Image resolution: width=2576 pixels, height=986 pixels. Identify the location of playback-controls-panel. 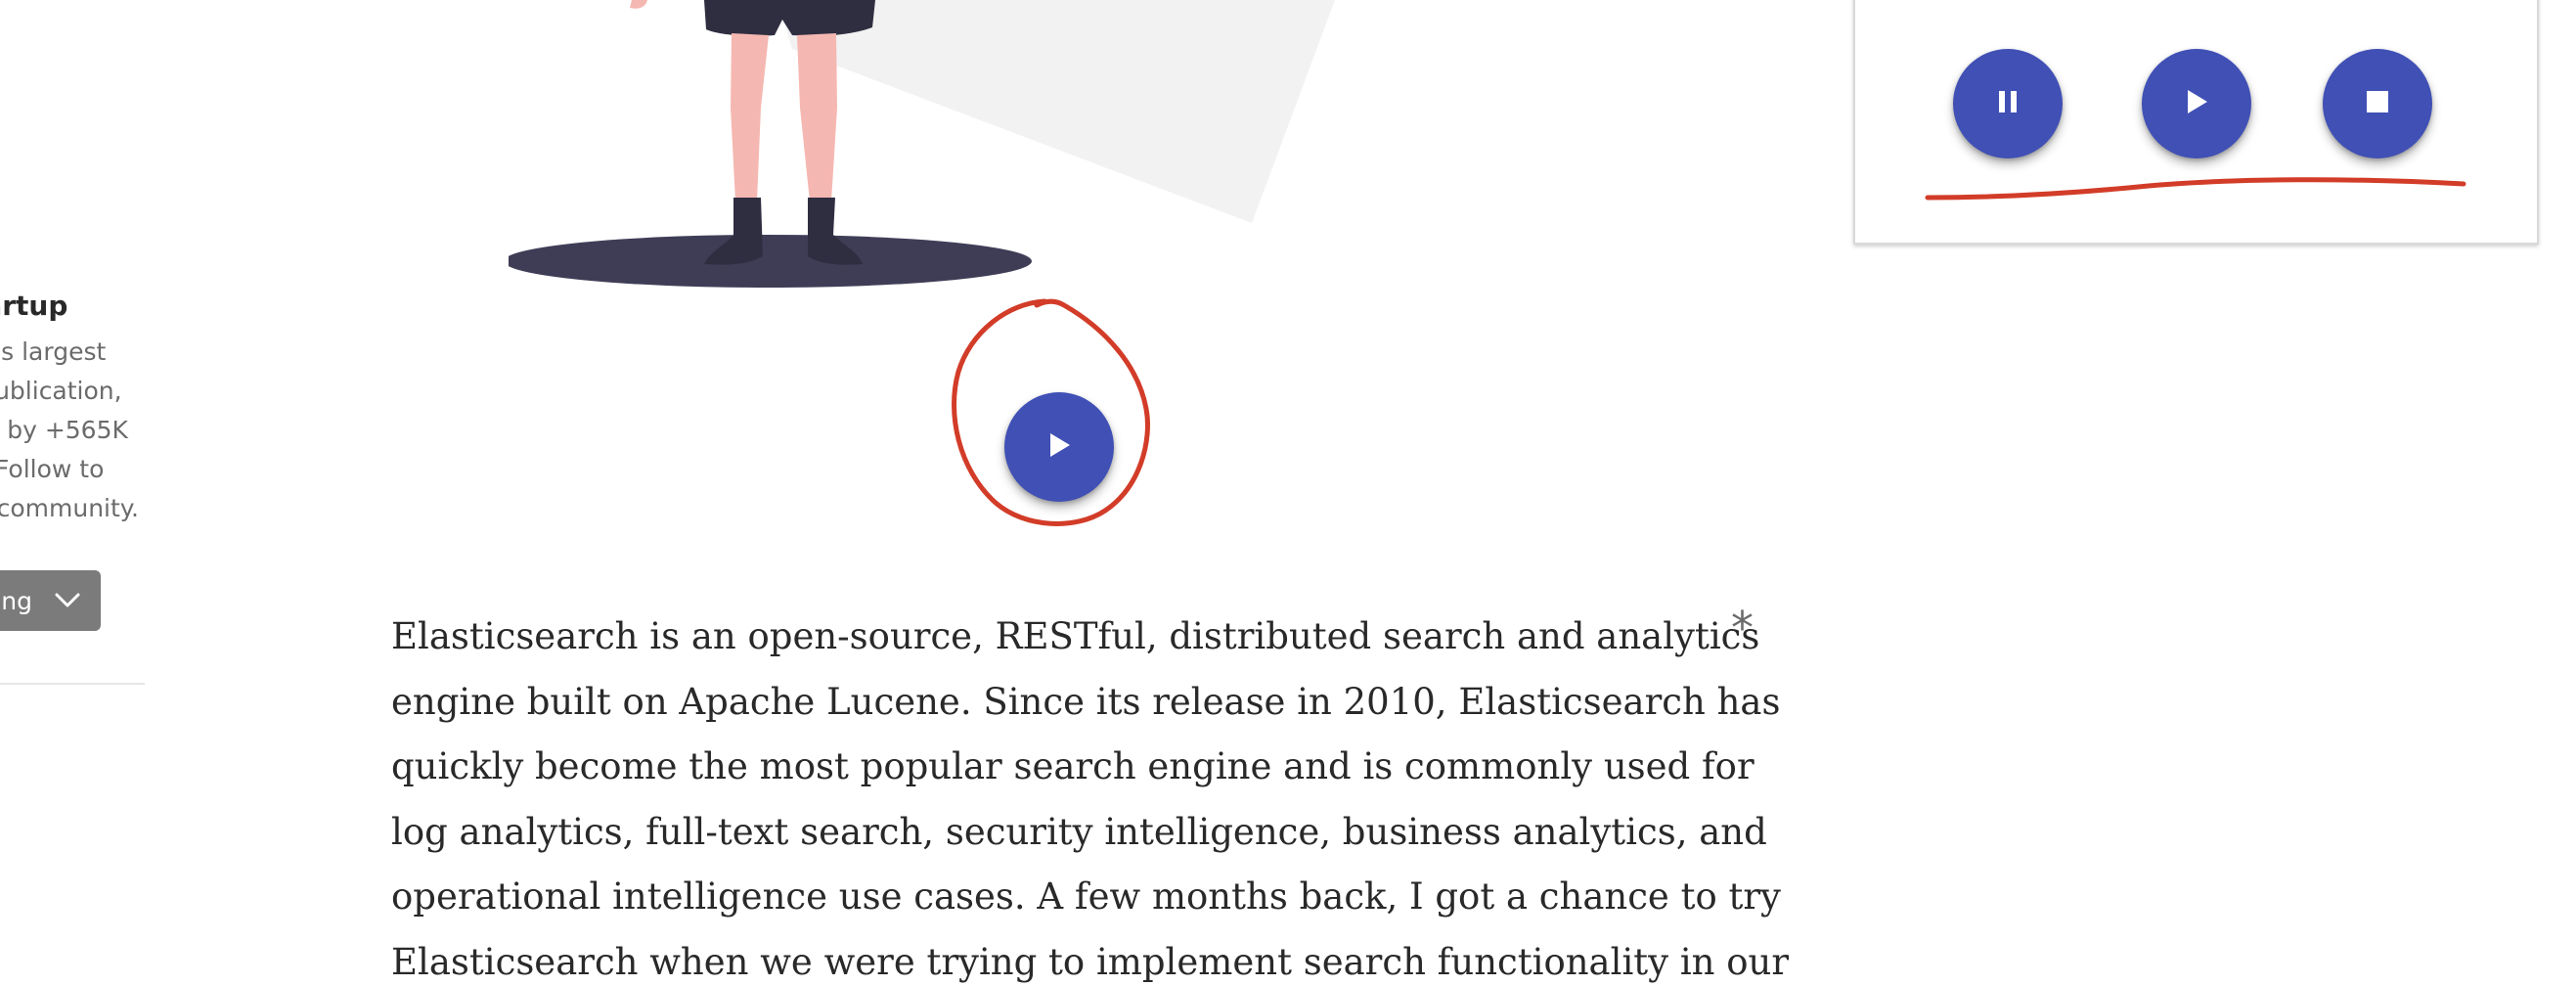
(2196, 123).